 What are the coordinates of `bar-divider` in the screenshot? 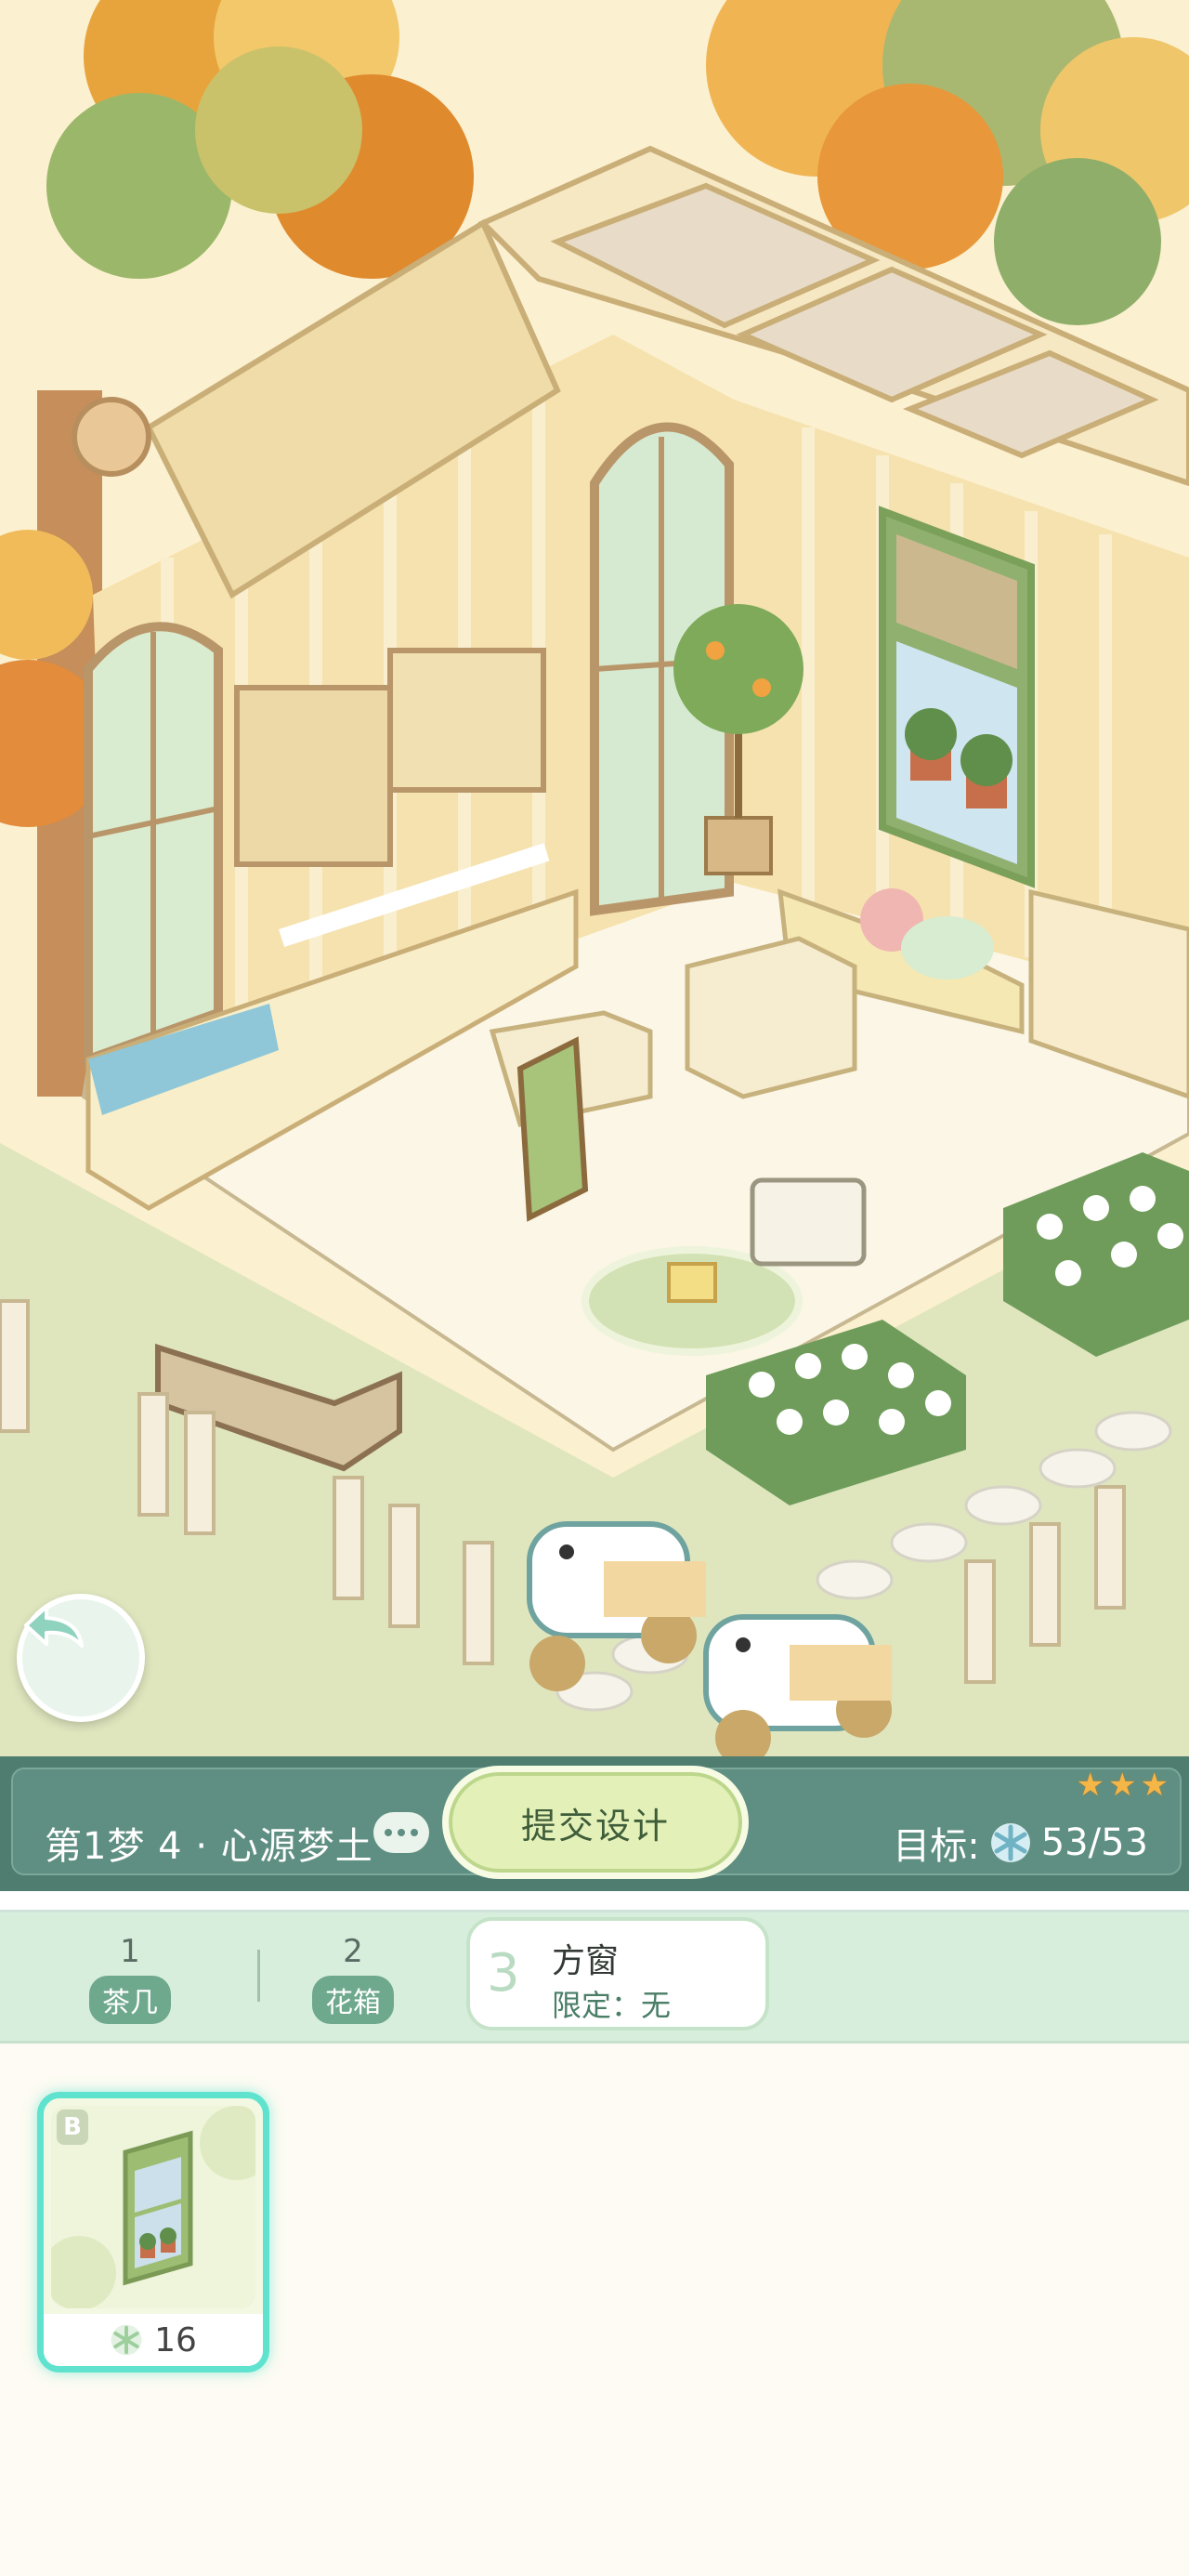 It's located at (594, 1901).